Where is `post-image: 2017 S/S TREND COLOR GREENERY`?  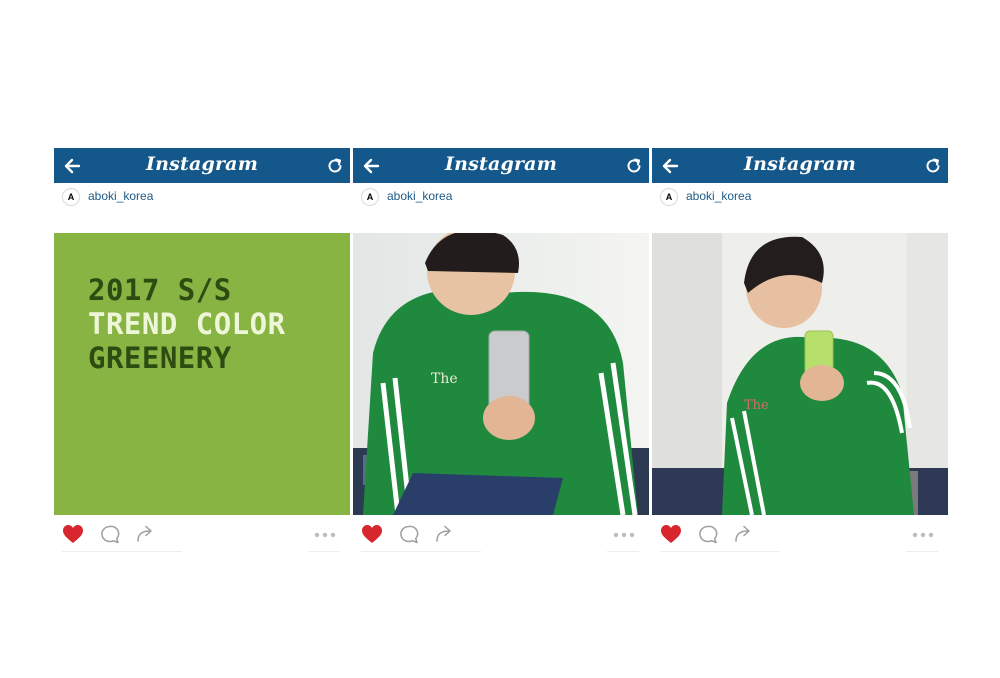
post-image: 2017 S/S TREND COLOR GREENERY is located at coordinates (202, 374).